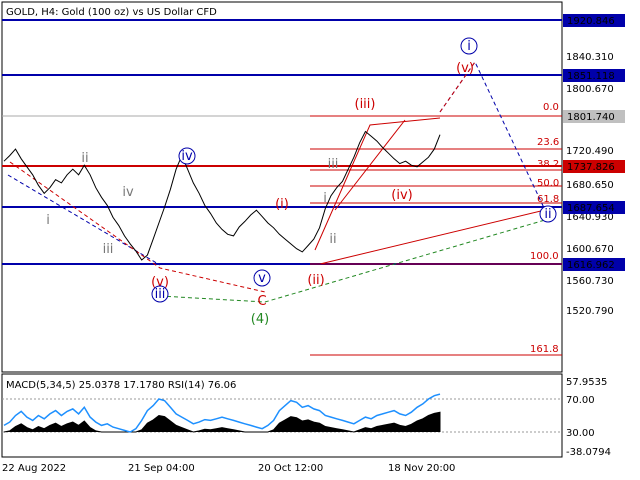  I want to click on x-tick-label: 20 Oct 12:00, so click(290, 468).